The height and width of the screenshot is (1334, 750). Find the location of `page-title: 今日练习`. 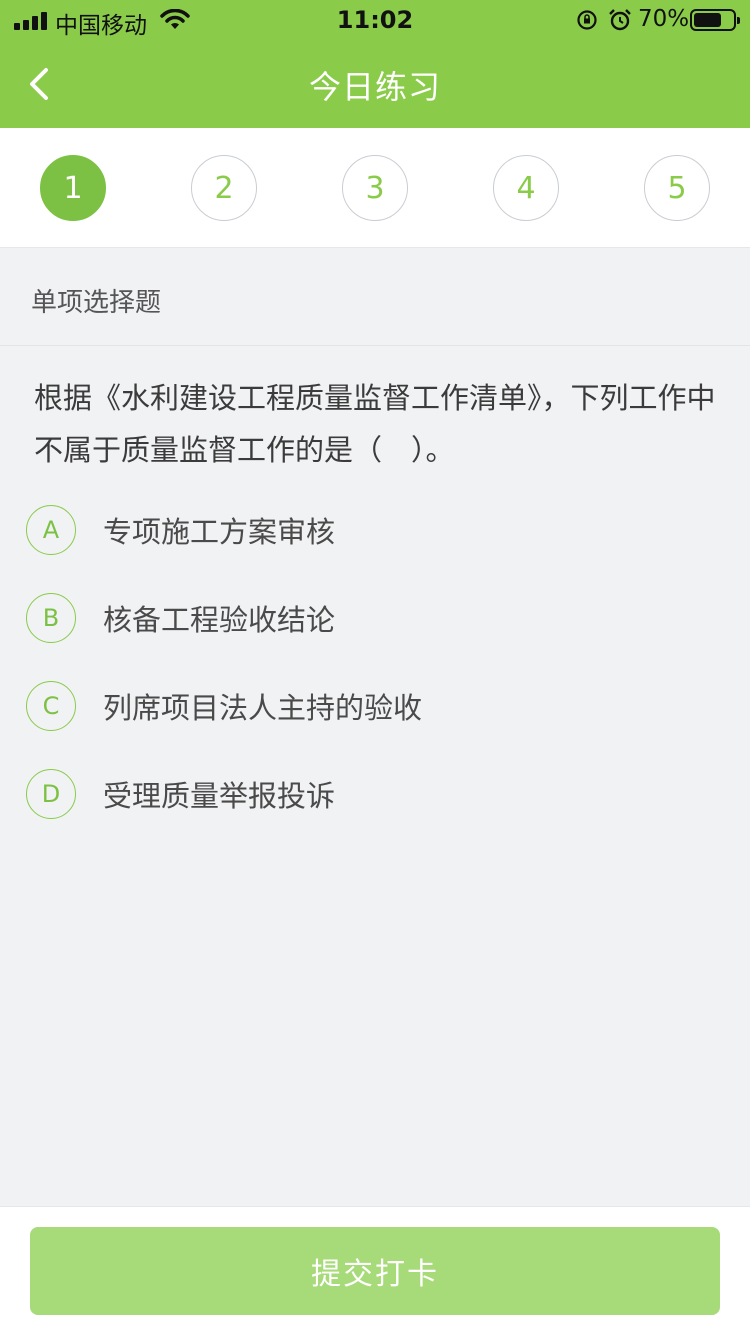

page-title: 今日练习 is located at coordinates (374, 87).